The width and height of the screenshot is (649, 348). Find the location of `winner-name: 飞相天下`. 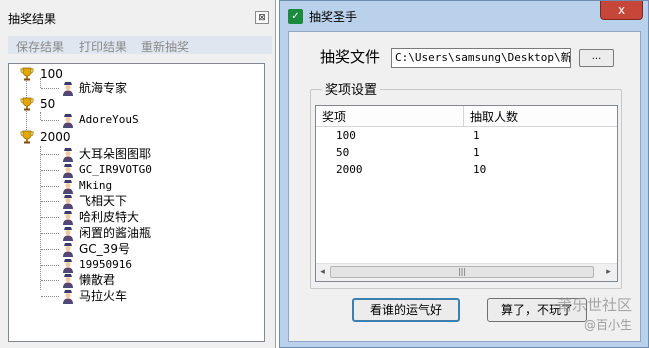

winner-name: 飞相天下 is located at coordinates (103, 201).